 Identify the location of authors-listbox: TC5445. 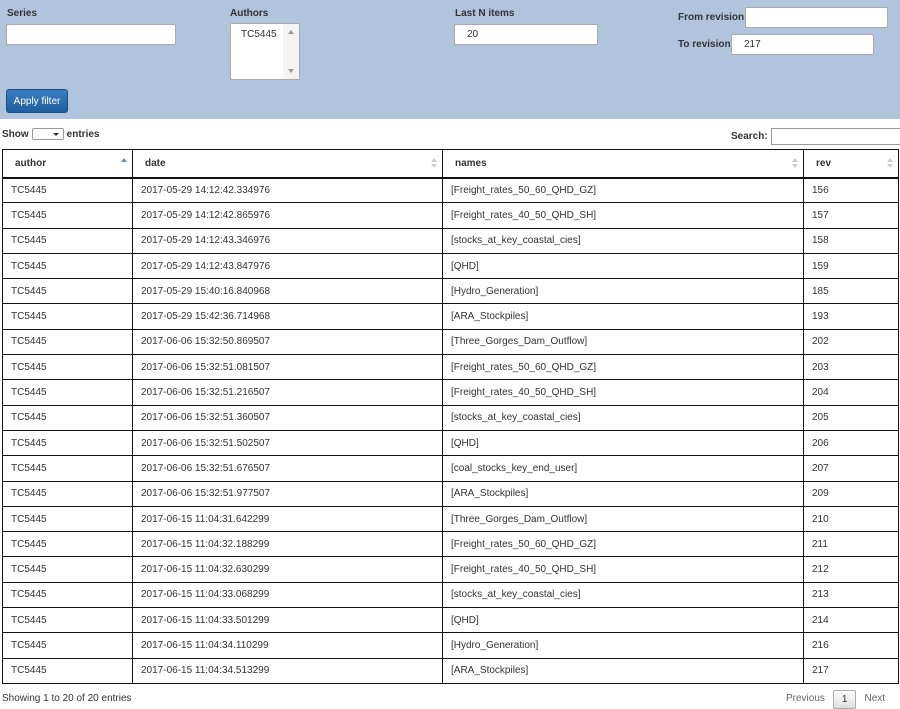
(265, 51).